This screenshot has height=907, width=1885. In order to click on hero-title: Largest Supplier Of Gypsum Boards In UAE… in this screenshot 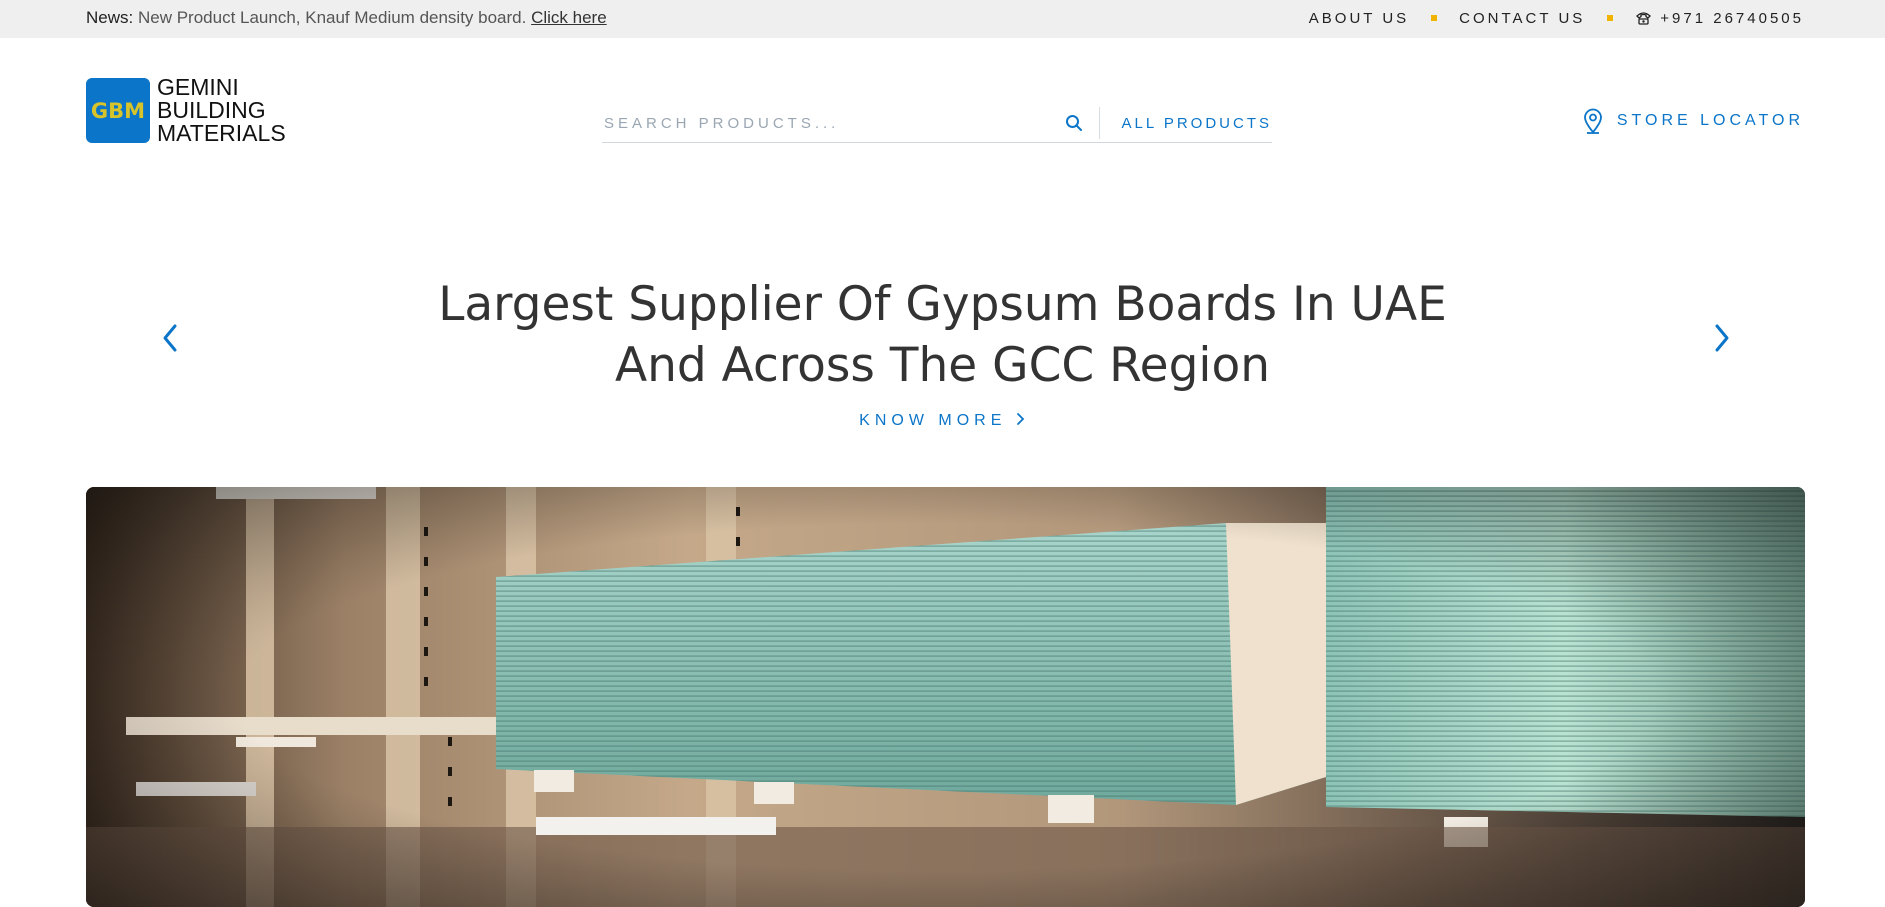, I will do `click(942, 335)`.